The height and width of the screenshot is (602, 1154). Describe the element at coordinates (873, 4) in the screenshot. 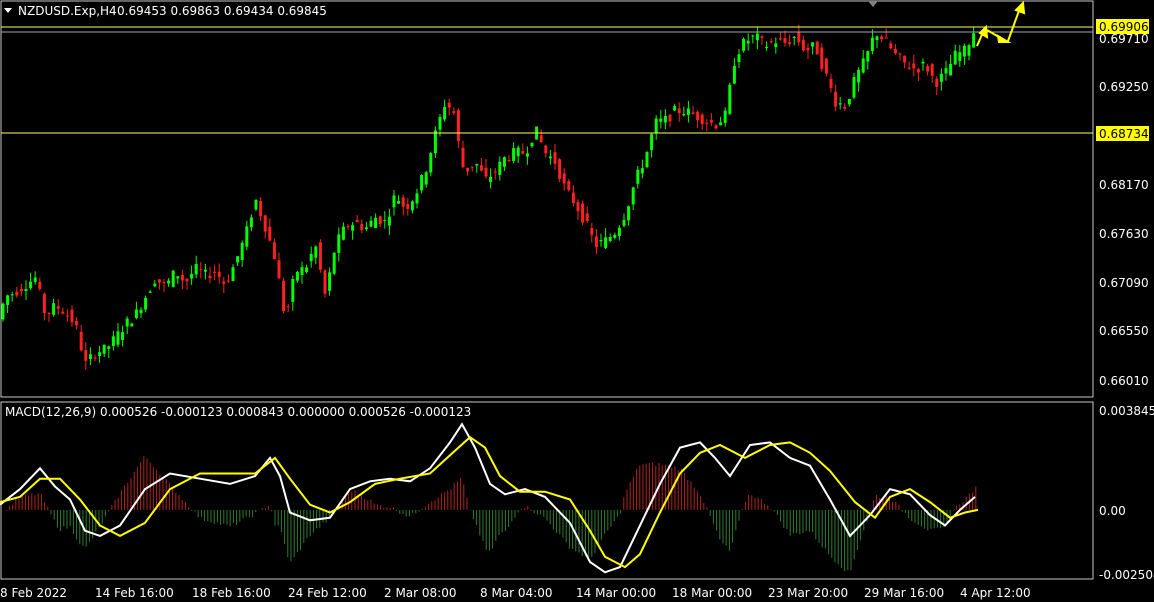

I see `shift-marker-icon` at that location.